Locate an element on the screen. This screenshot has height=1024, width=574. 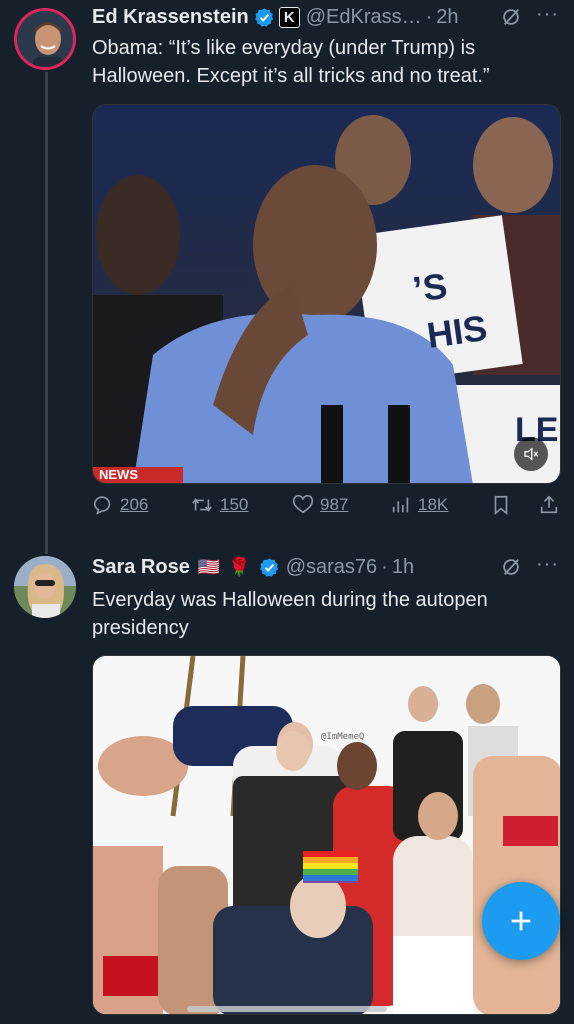
like-button: 987 is located at coordinates (320, 505).